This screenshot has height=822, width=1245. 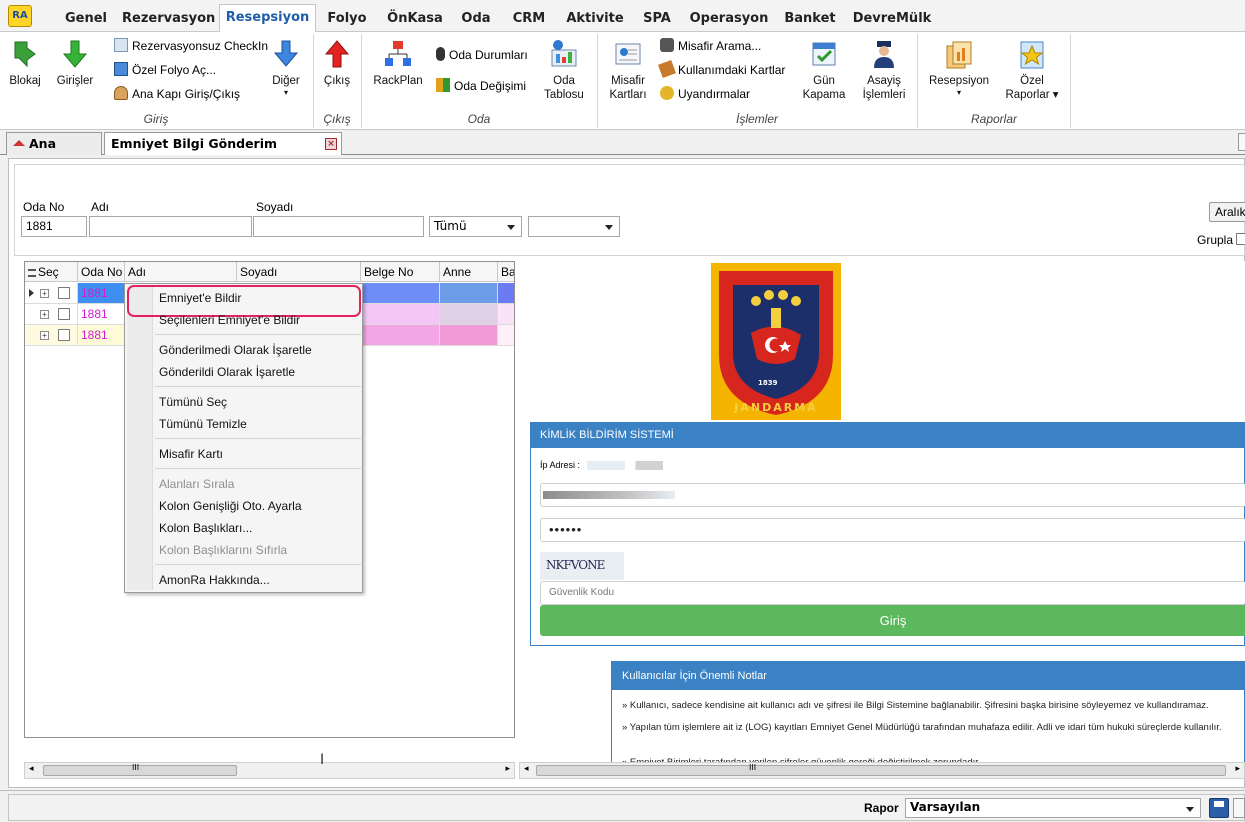 I want to click on security-code-input: Güvenlik Kodu, so click(x=892, y=593).